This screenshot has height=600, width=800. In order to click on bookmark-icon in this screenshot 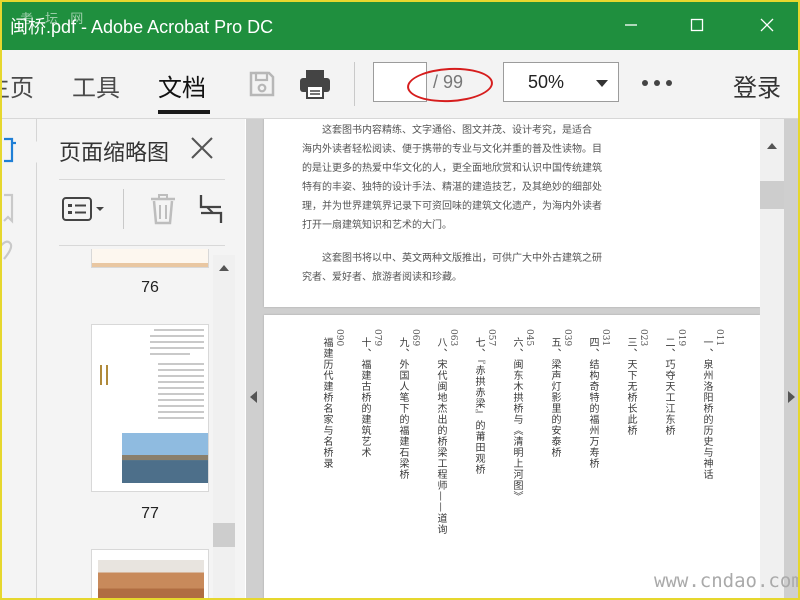, I will do `click(8, 208)`.